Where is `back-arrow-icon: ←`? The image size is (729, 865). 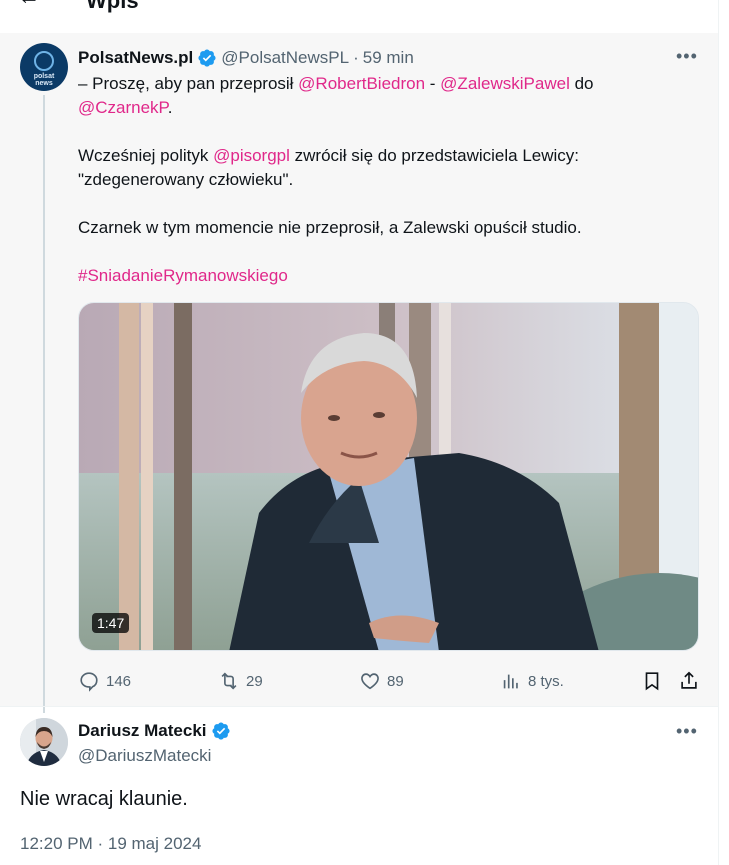
back-arrow-icon: ← is located at coordinates (29, 5).